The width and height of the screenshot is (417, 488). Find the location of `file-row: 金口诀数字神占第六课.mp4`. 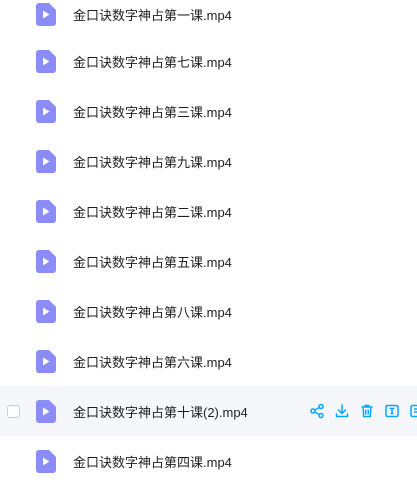

file-row: 金口诀数字神占第六课.mp4 is located at coordinates (208, 361).